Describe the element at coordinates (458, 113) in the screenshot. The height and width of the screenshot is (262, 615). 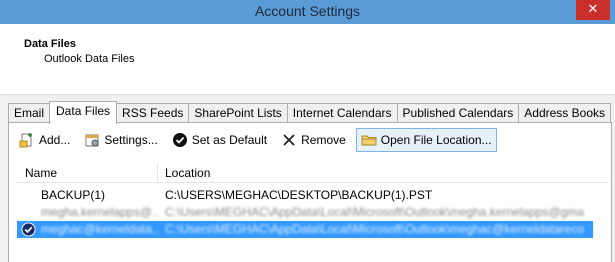
I see `tab-published-calendars: Published Calendars` at that location.